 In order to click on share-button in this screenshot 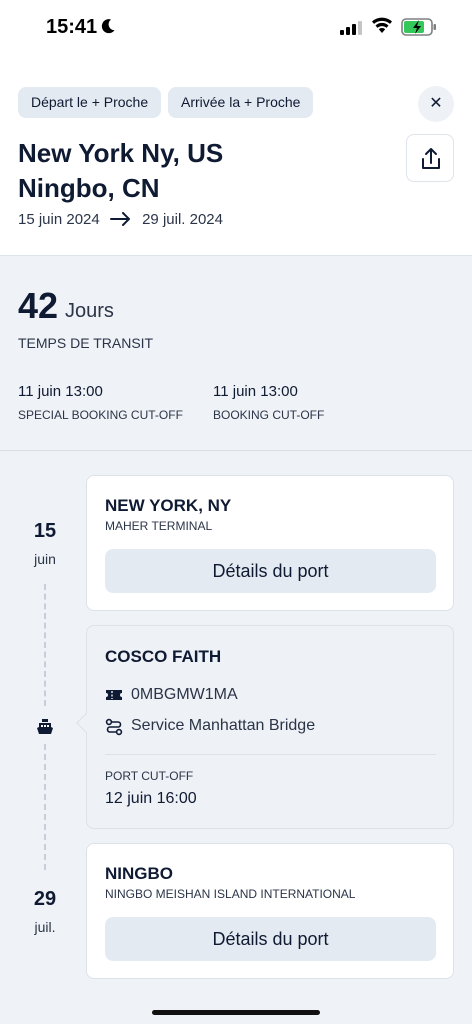, I will do `click(430, 158)`.